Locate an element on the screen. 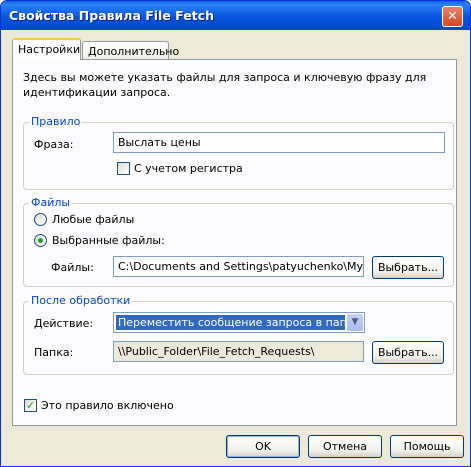 This screenshot has height=467, width=471. action-label: Действие: is located at coordinates (64, 323).